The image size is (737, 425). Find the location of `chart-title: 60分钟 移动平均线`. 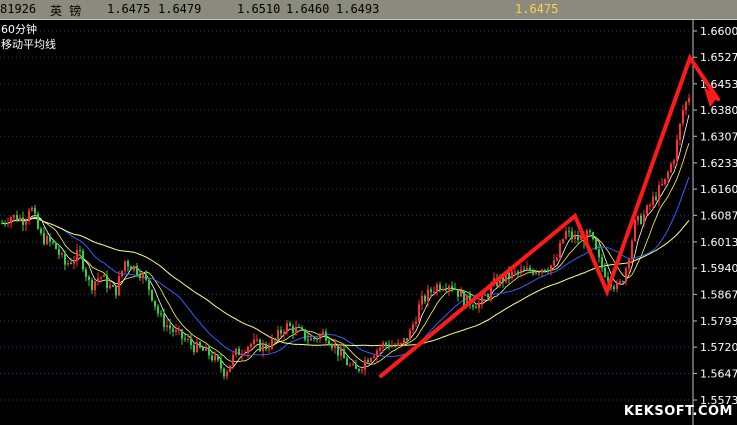

chart-title: 60分钟 移动平均线 is located at coordinates (28, 37).